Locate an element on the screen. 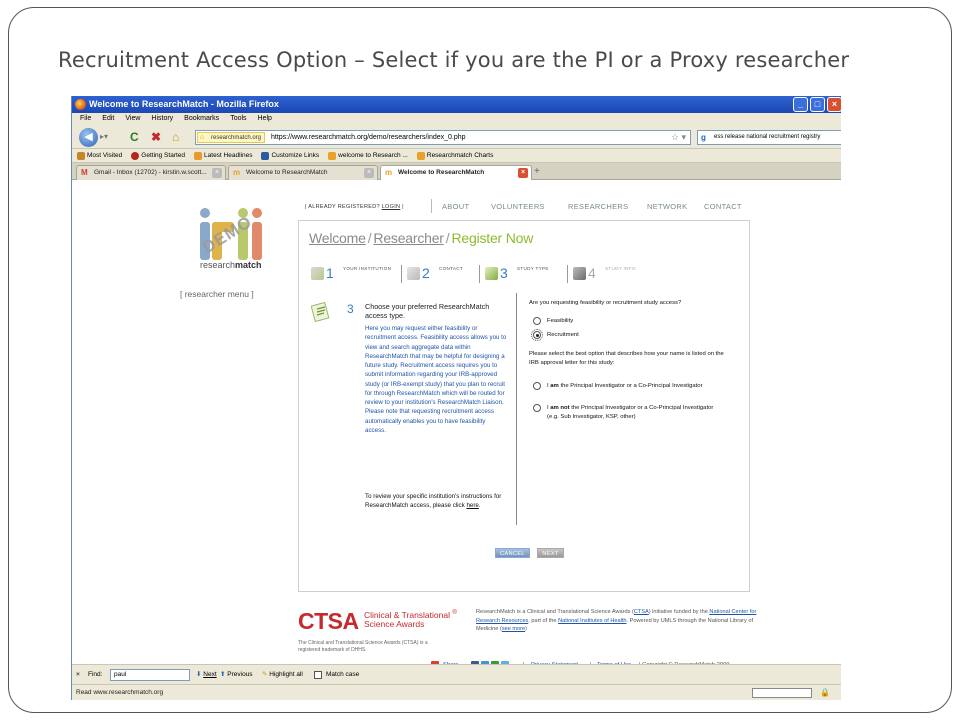 The height and width of the screenshot is (720, 960). breadcrumb-current: Register Now is located at coordinates (492, 238).